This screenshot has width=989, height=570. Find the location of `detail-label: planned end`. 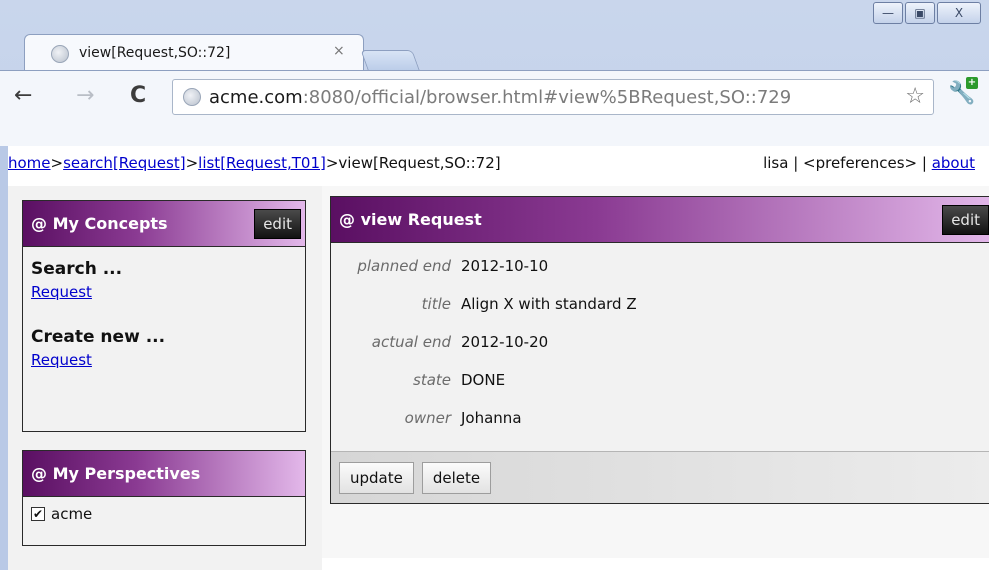

detail-label: planned end is located at coordinates (404, 266).